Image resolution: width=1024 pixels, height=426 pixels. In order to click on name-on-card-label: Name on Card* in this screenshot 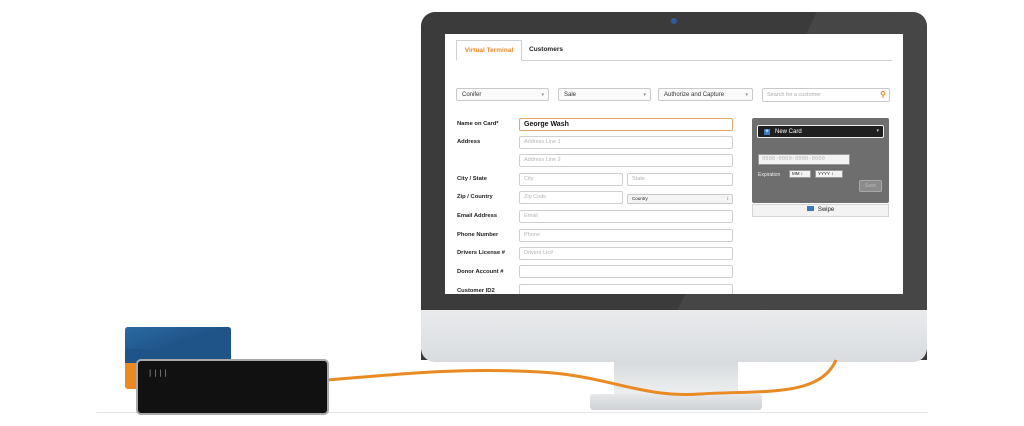, I will do `click(478, 124)`.